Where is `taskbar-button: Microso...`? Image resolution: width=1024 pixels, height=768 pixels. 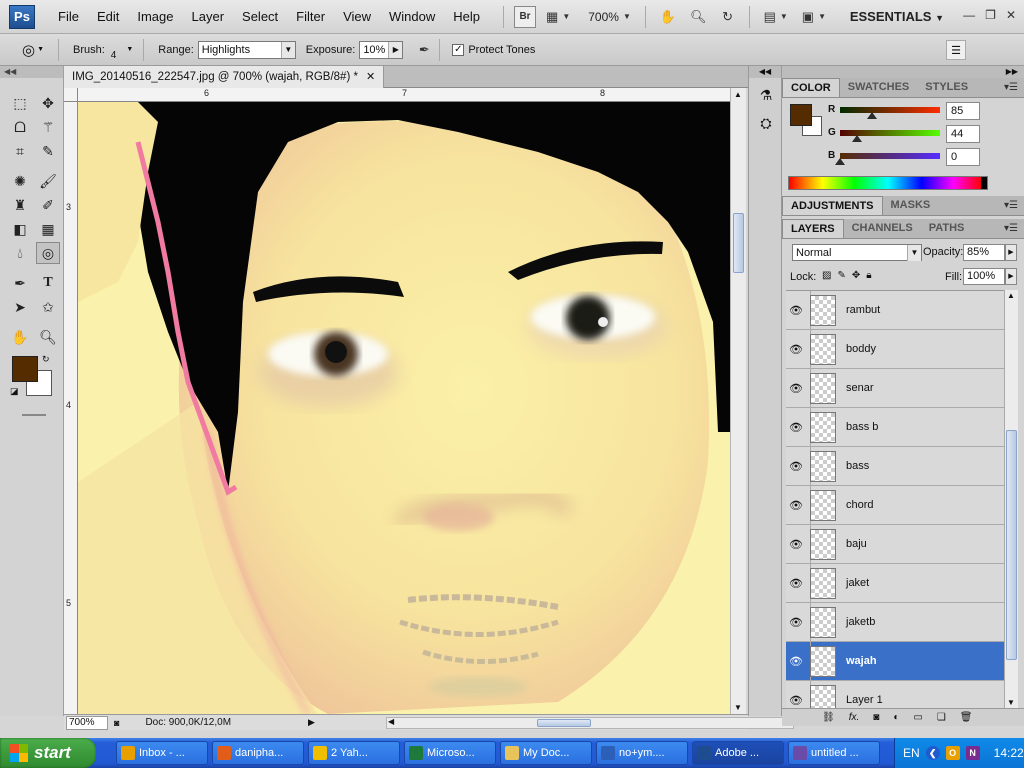 taskbar-button: Microso... is located at coordinates (450, 753).